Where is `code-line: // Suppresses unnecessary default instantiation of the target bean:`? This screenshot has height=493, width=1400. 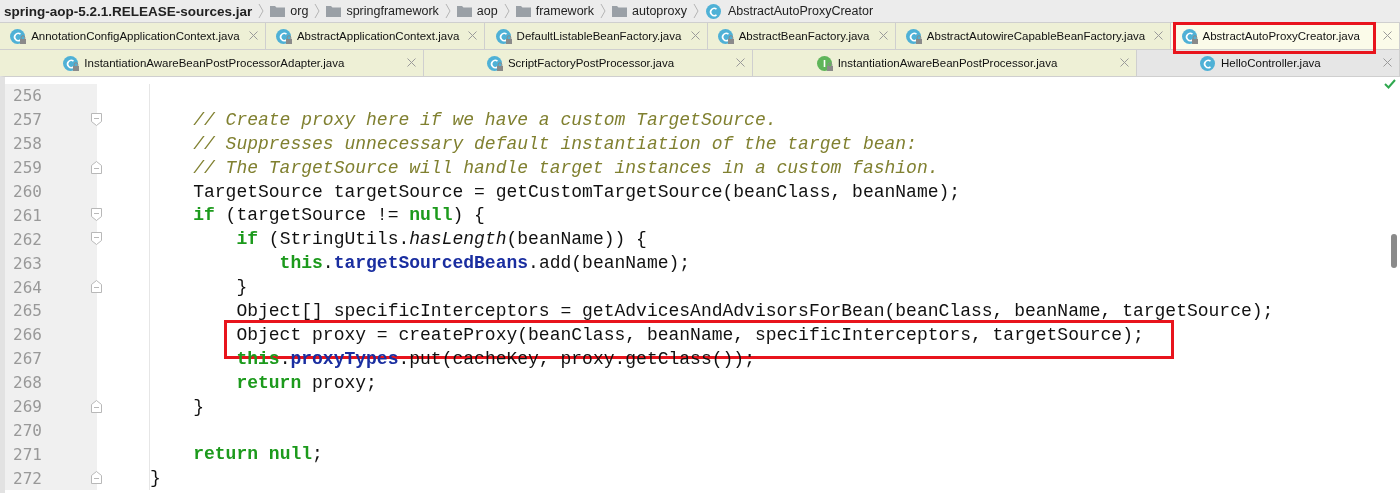
code-line: // Suppresses unnecessary default instantiation of the target bean: is located at coordinates (554, 143).